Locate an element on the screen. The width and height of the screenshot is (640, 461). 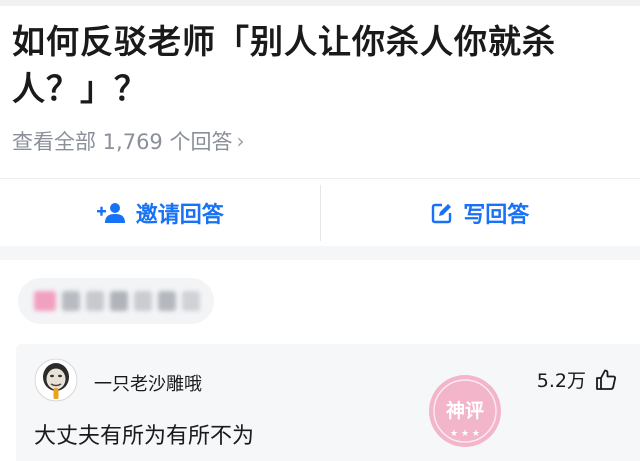
blurred-user-chip is located at coordinates (116, 301).